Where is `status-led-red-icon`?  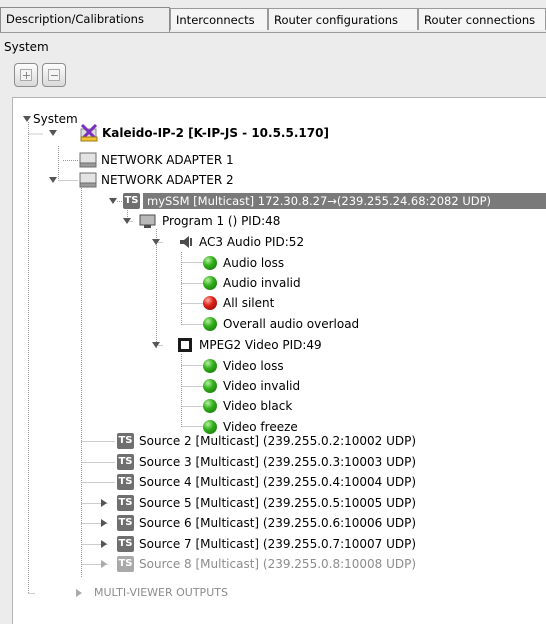
status-led-red-icon is located at coordinates (210, 303).